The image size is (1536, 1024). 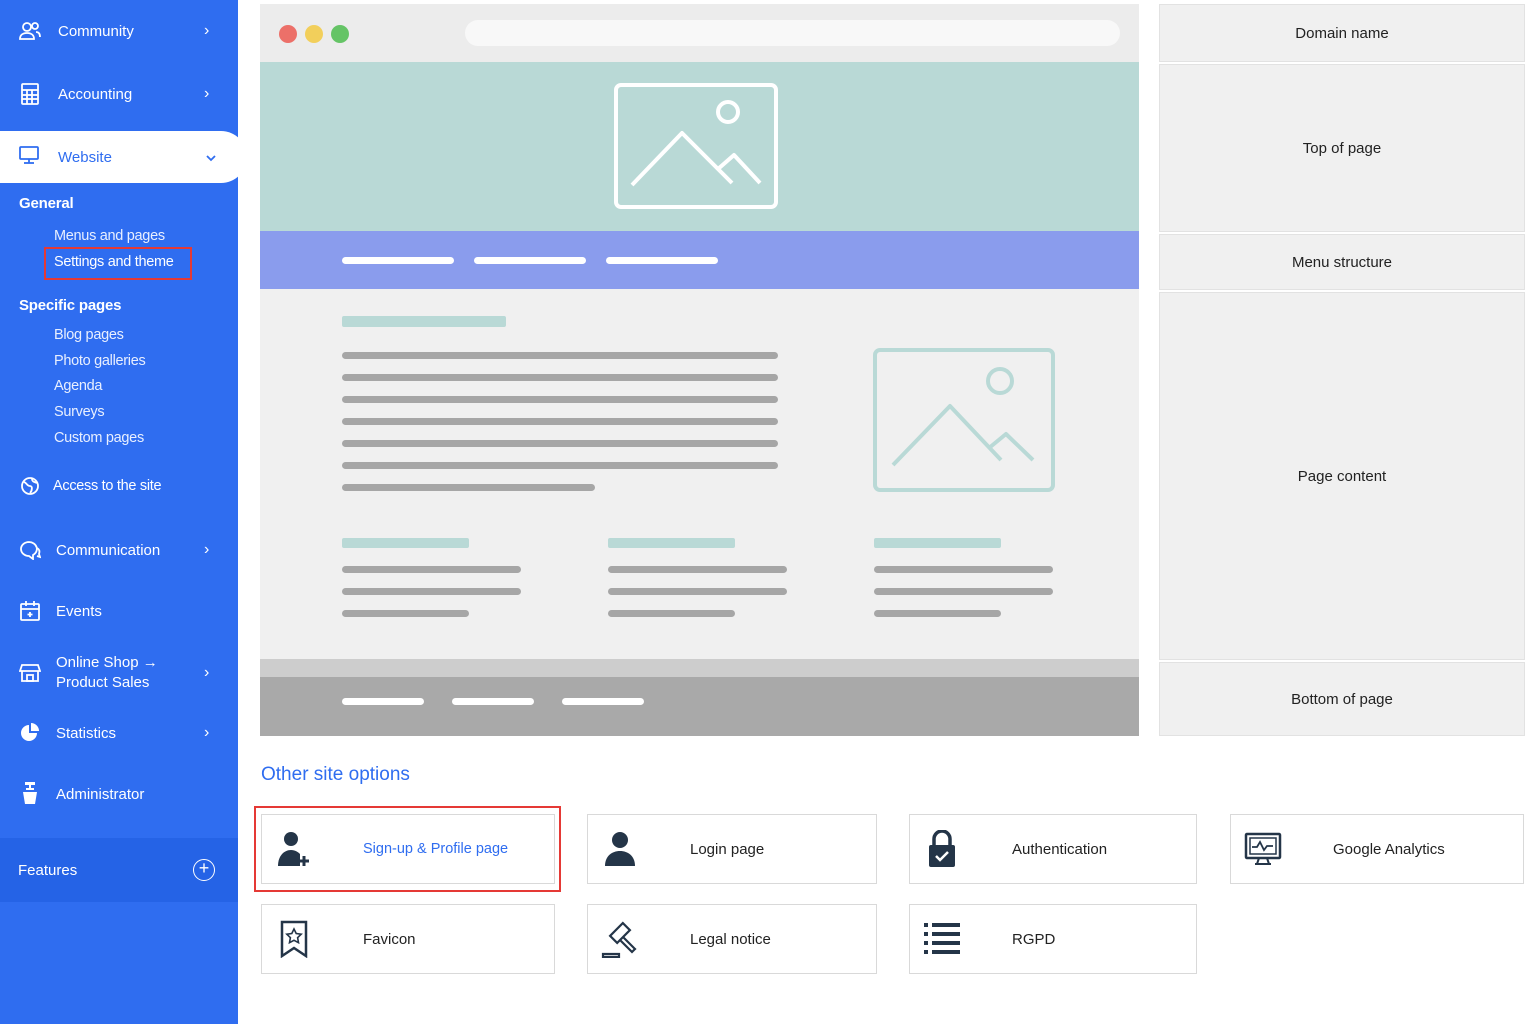 I want to click on features-label: Features, so click(x=48, y=870).